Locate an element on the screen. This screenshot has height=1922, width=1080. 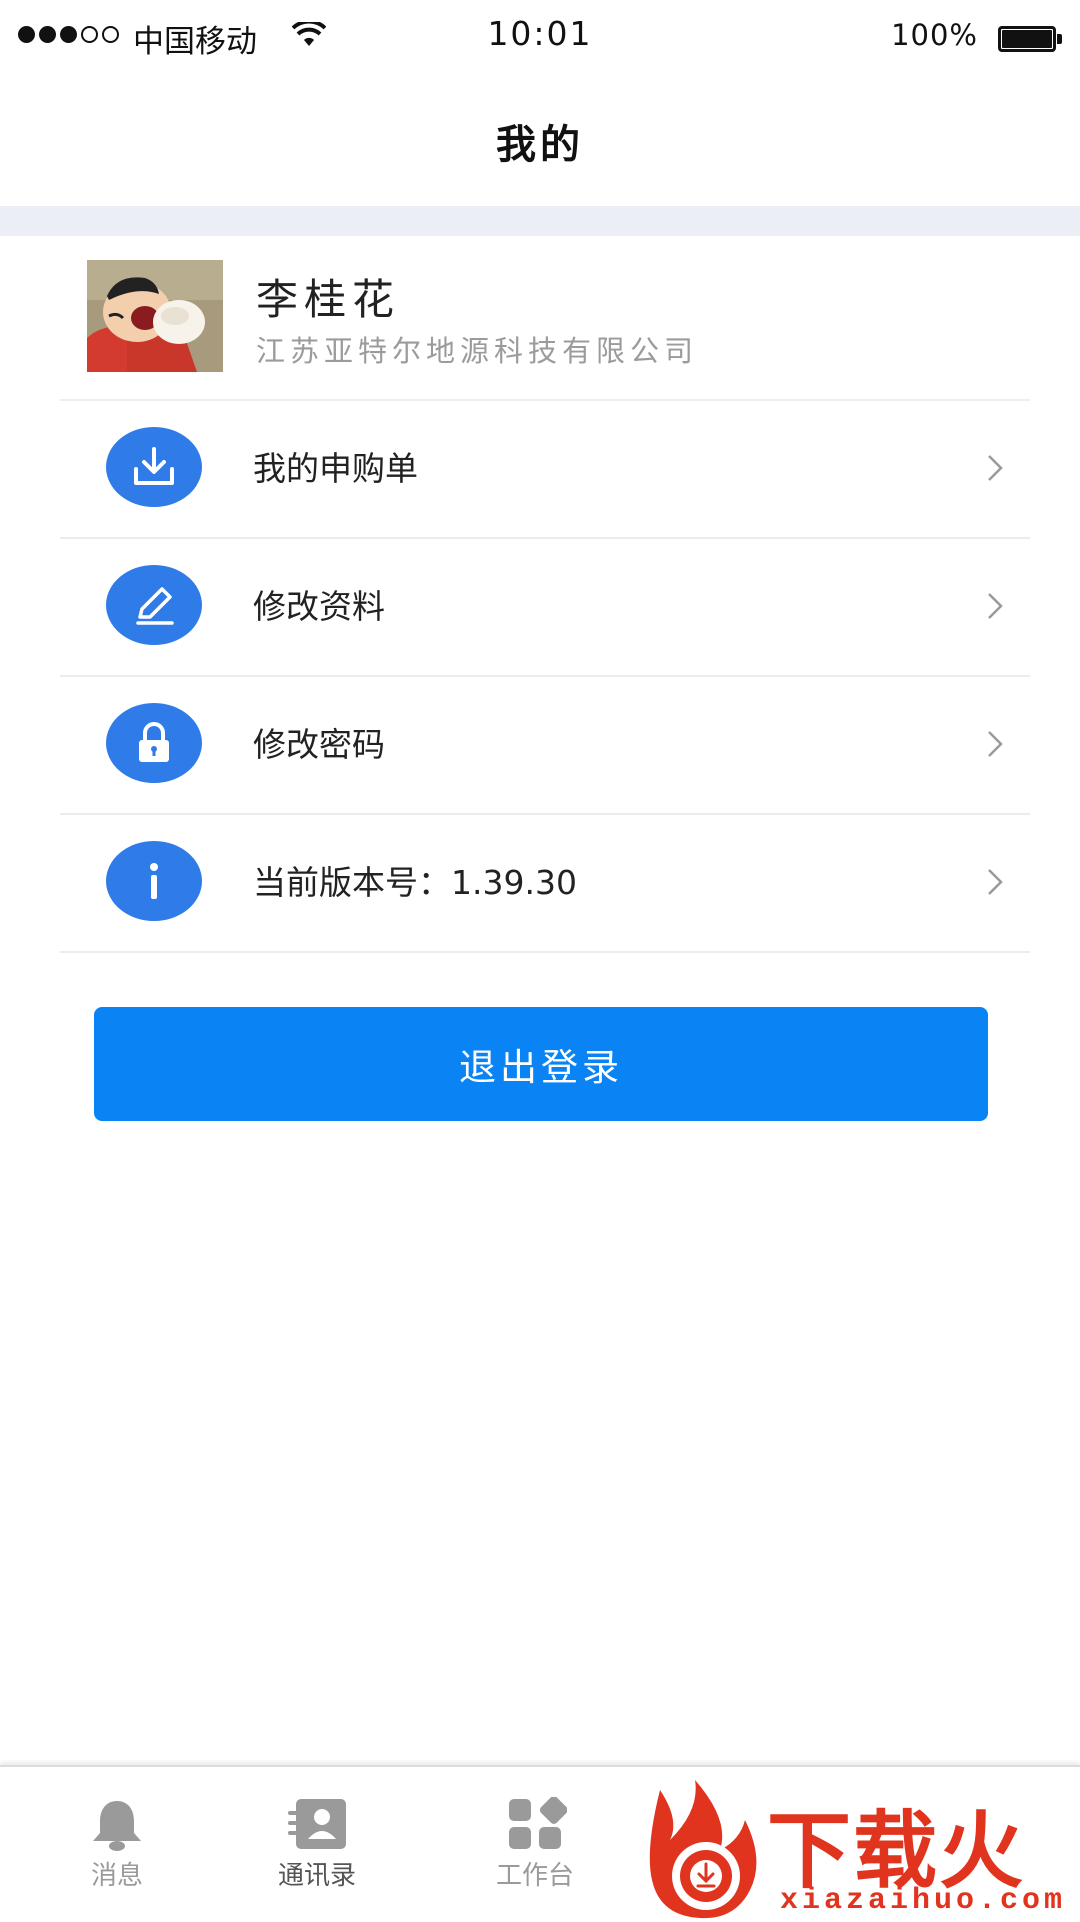
menu-item-version: 当前版本号：1.39.30 is located at coordinates (545, 884).